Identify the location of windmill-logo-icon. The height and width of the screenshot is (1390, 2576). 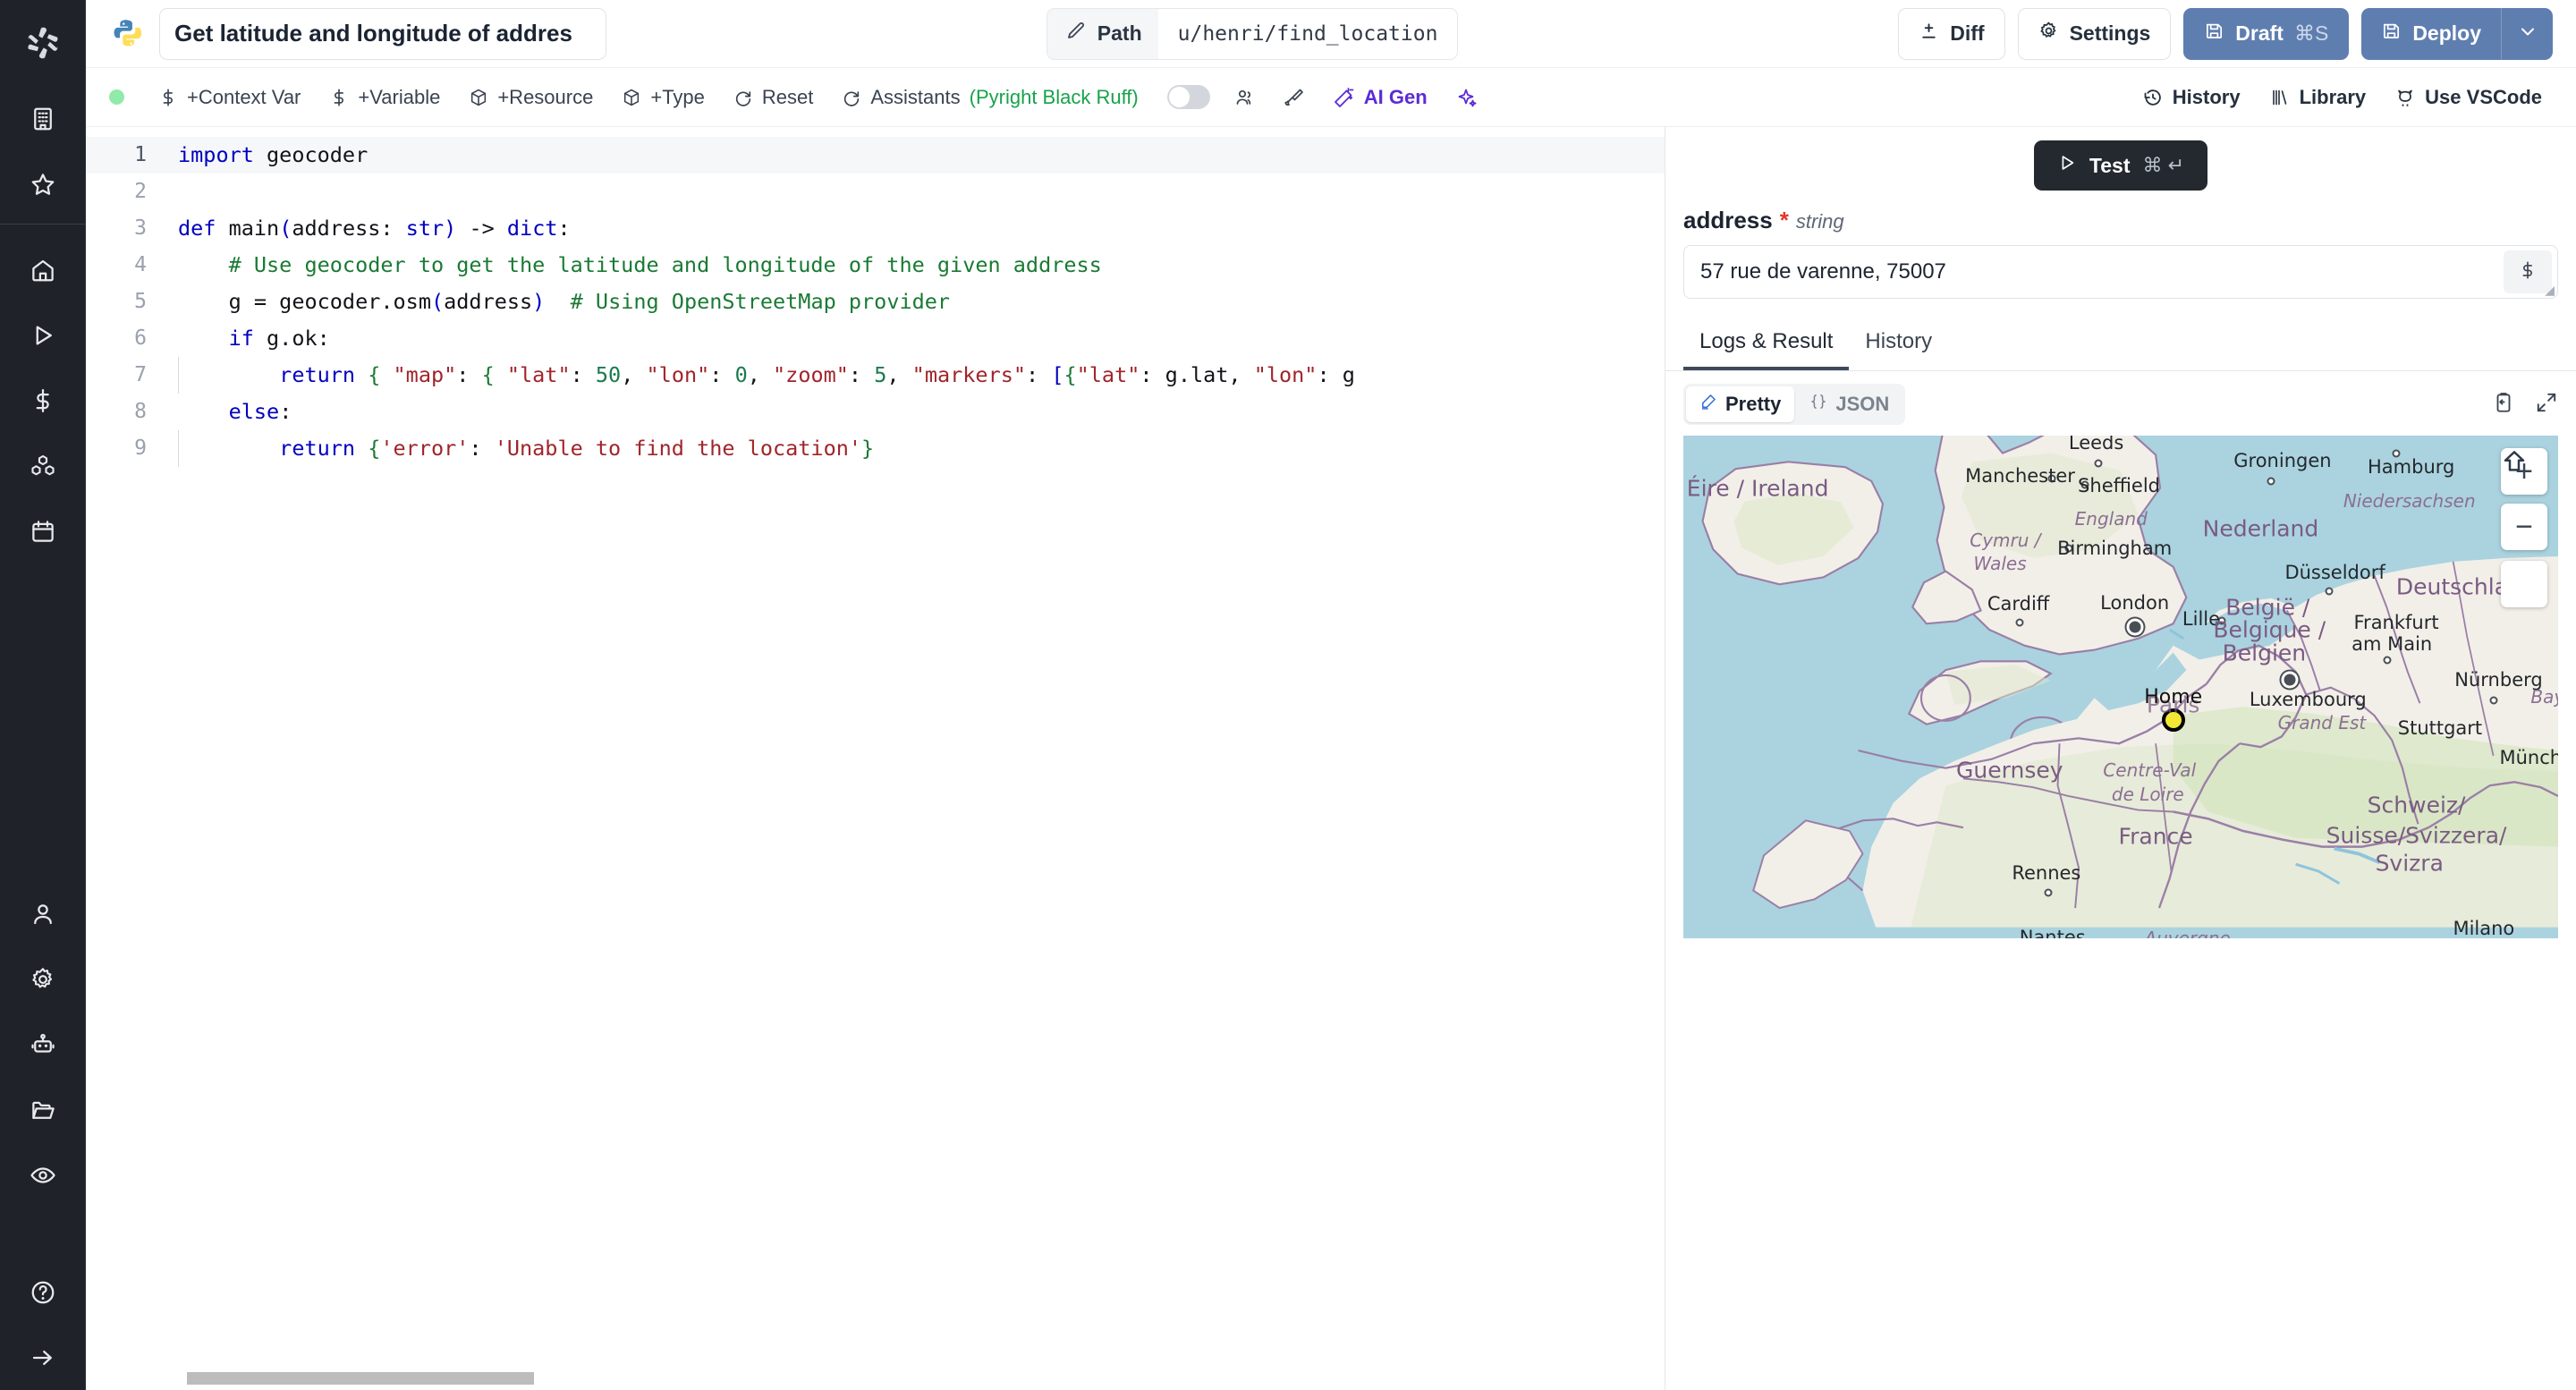
(42, 43).